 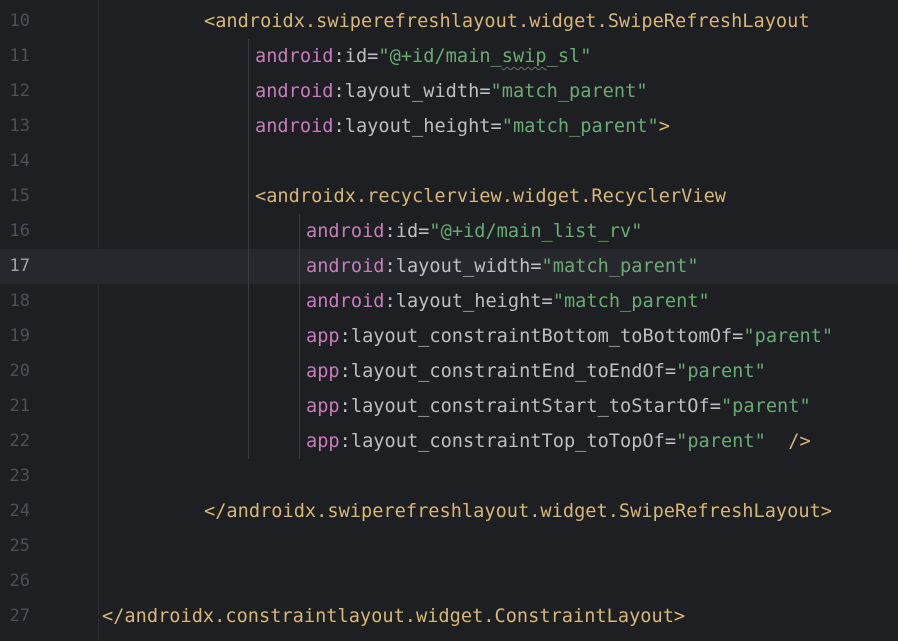 What do you see at coordinates (569, 56) in the screenshot?
I see `code-token-str: _sl"` at bounding box center [569, 56].